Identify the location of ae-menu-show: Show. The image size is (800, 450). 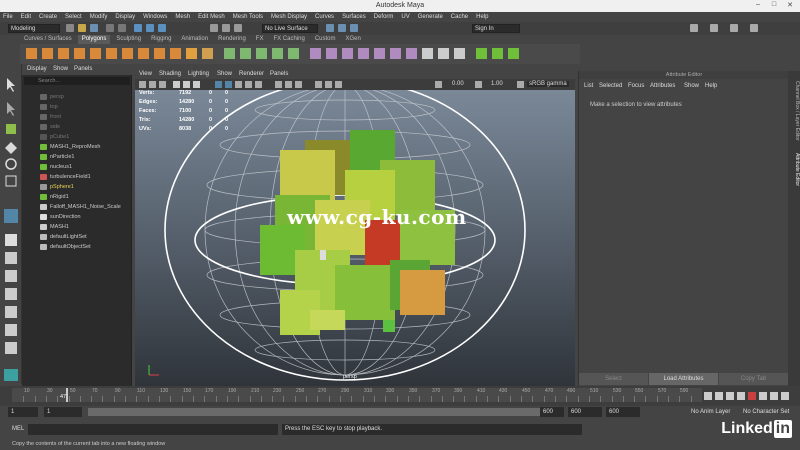
(691, 86).